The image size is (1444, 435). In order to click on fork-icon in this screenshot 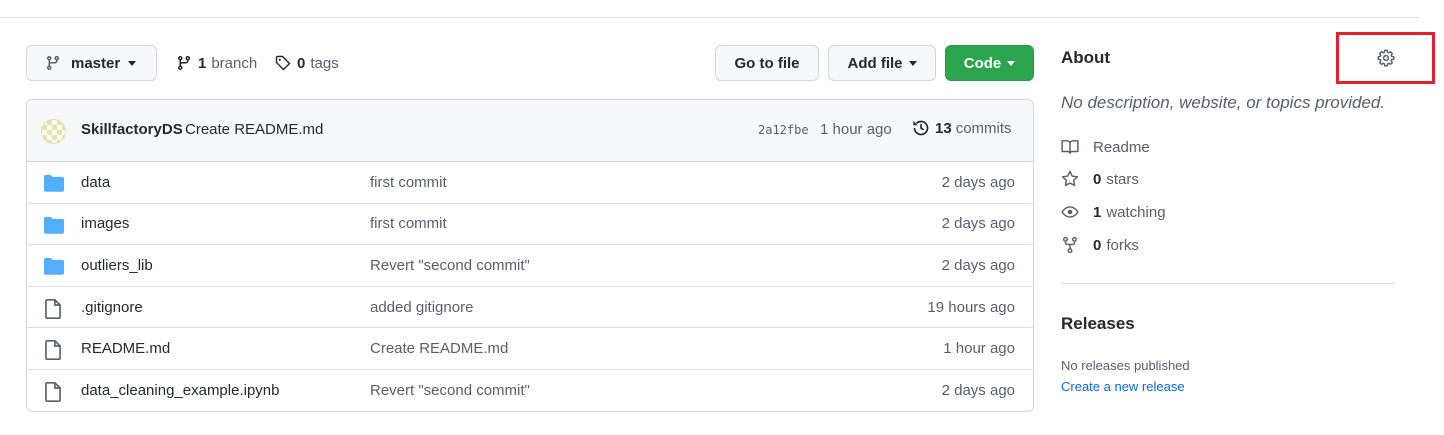, I will do `click(1070, 245)`.